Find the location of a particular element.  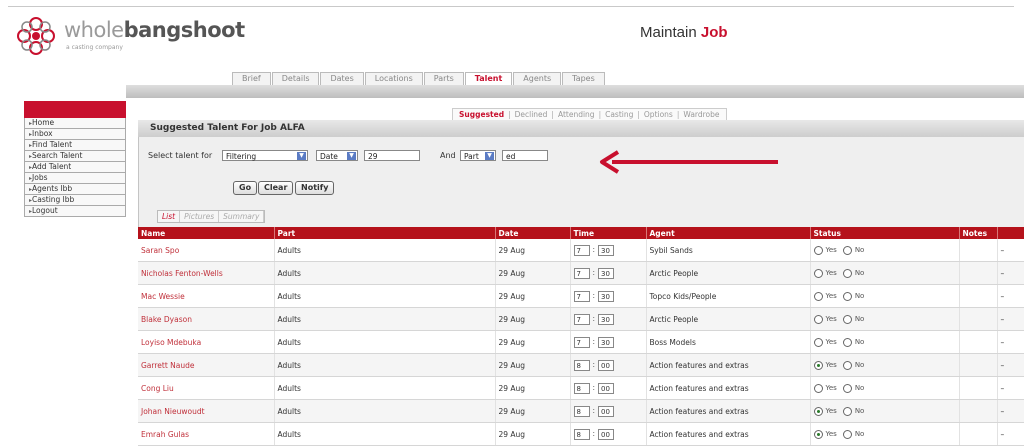

brand-logo: wholebangshoot a casting company is located at coordinates (139, 37).